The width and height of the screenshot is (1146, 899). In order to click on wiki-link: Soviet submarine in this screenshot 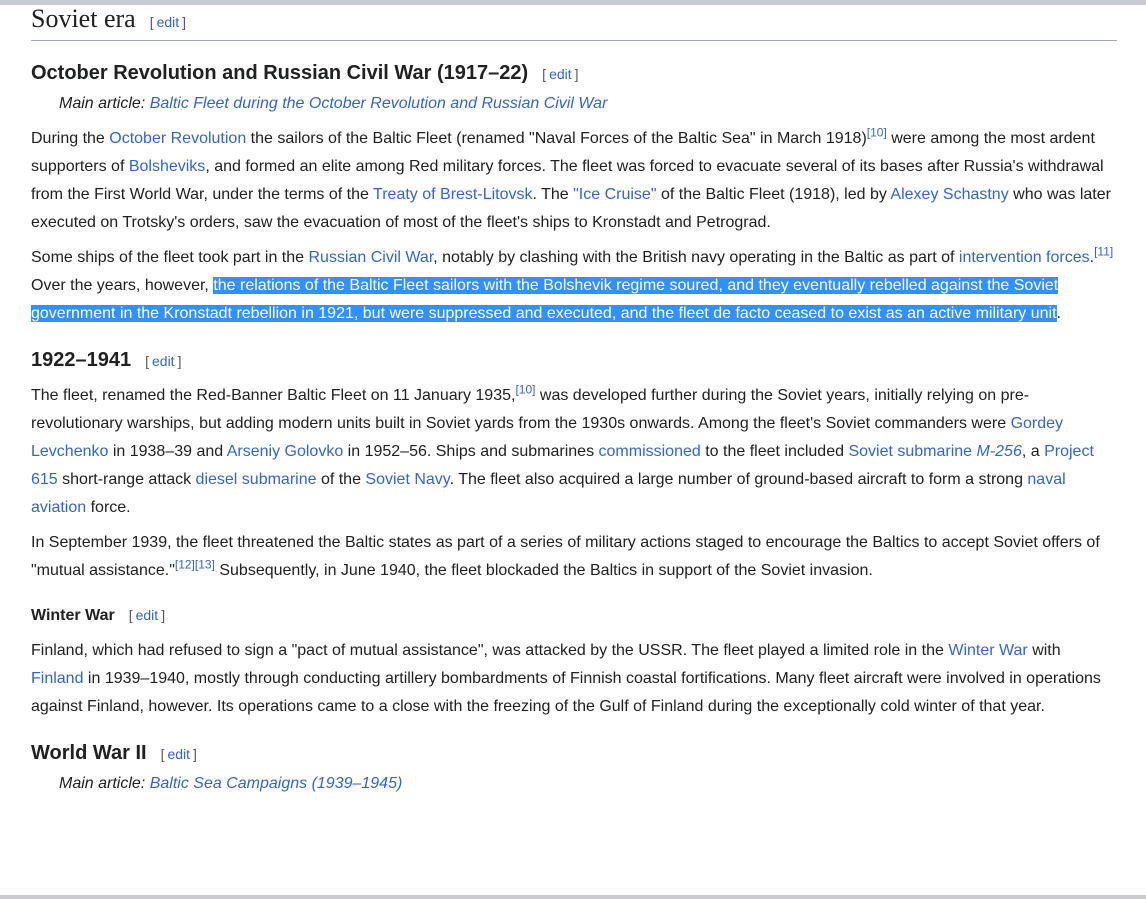, I will do `click(912, 451)`.